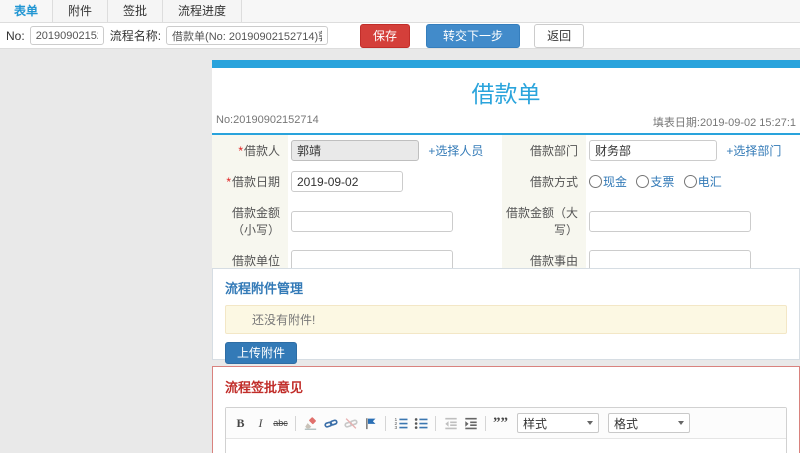 This screenshot has height=453, width=800. What do you see at coordinates (370, 423) in the screenshot?
I see `anchor-flag-icon` at bounding box center [370, 423].